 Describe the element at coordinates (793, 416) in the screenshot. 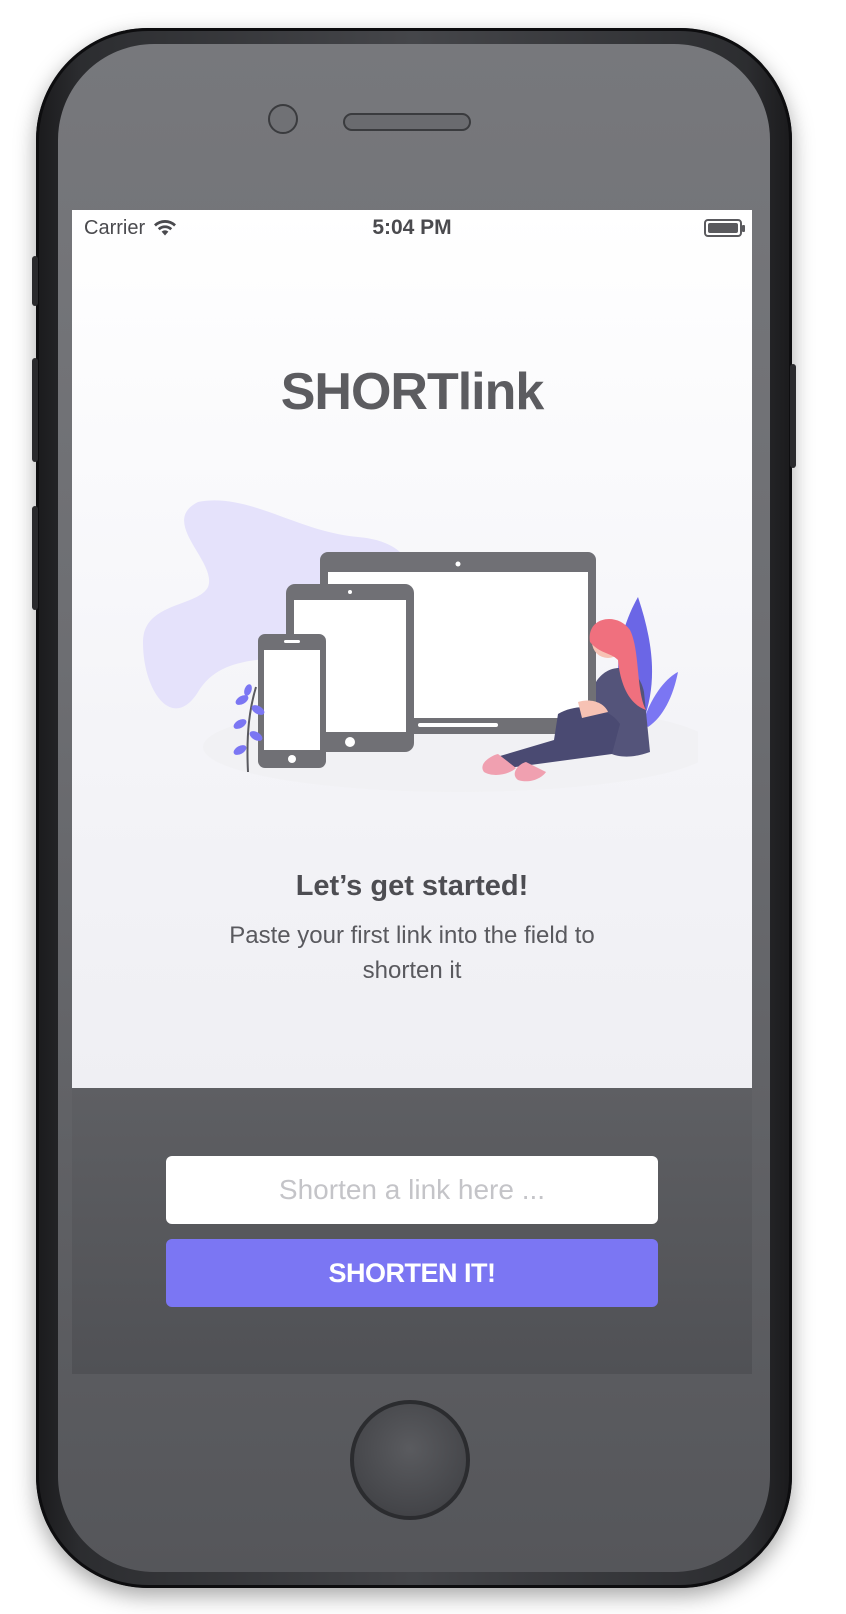

I see `power-button` at that location.